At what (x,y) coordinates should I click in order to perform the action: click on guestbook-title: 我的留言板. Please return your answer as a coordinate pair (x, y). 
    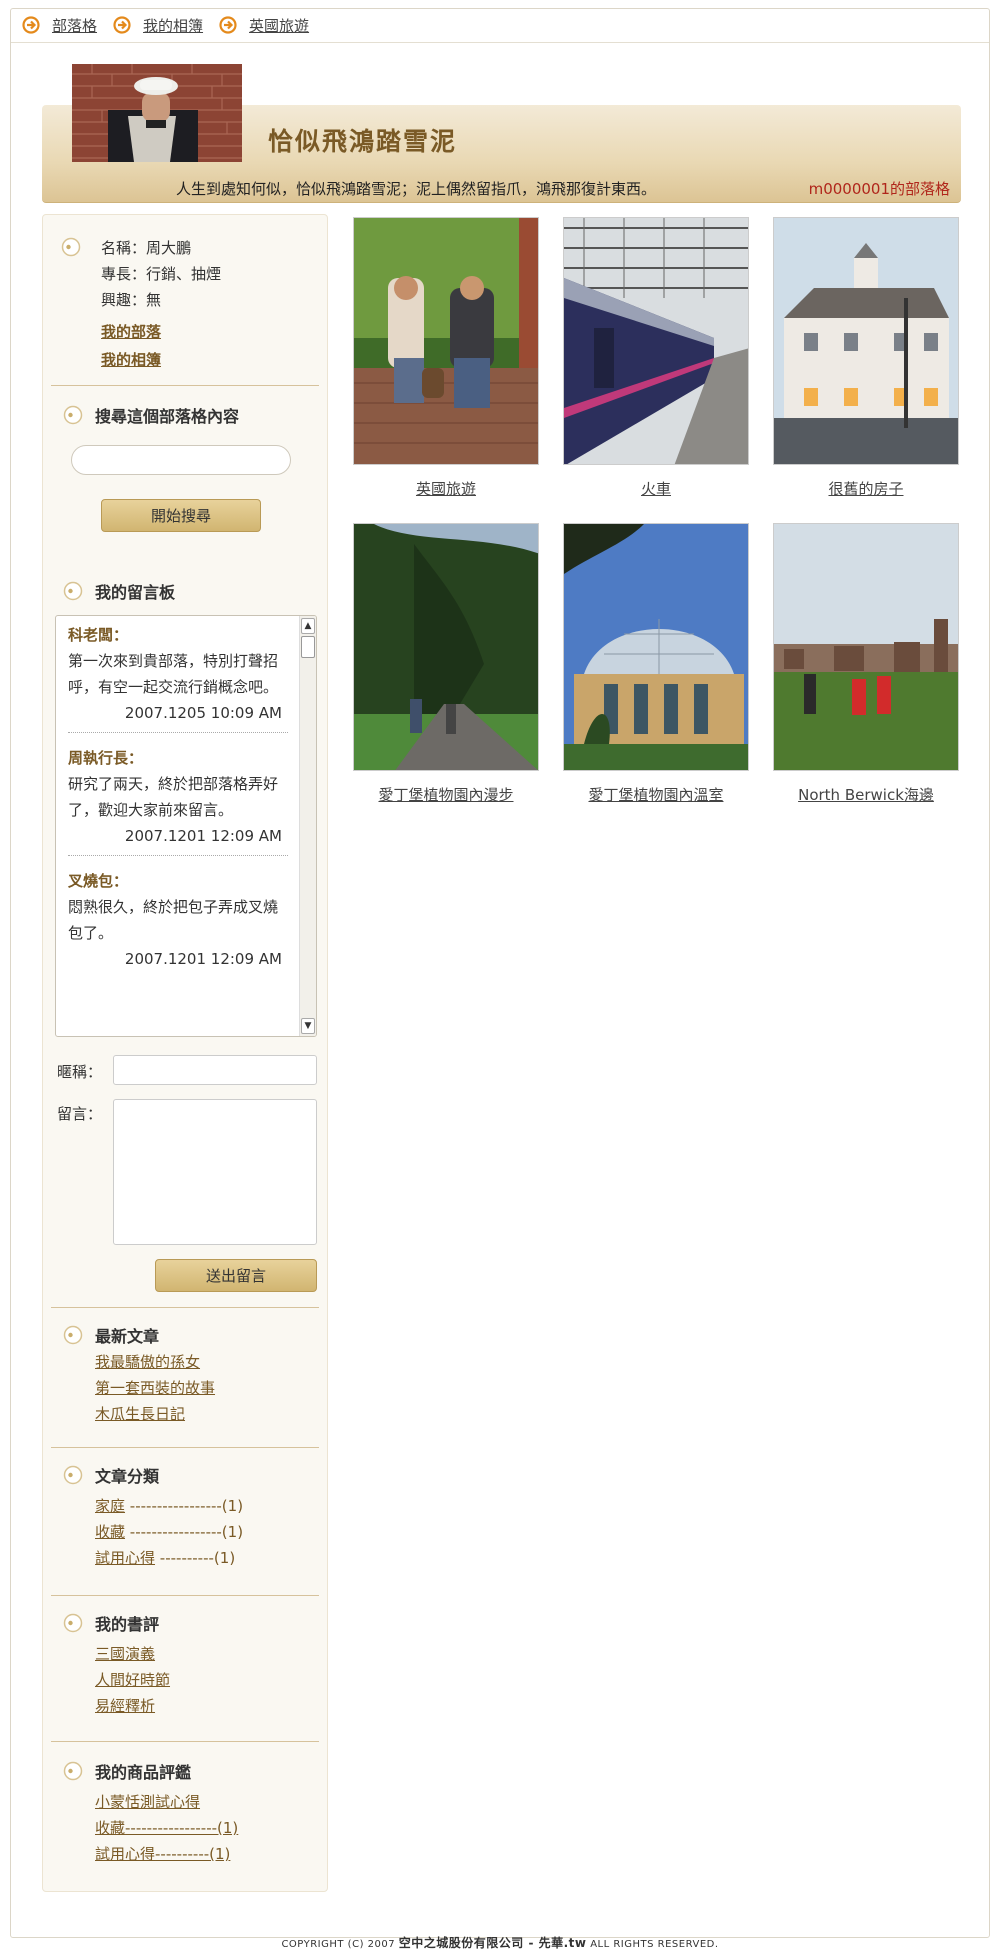
    Looking at the image, I should click on (135, 592).